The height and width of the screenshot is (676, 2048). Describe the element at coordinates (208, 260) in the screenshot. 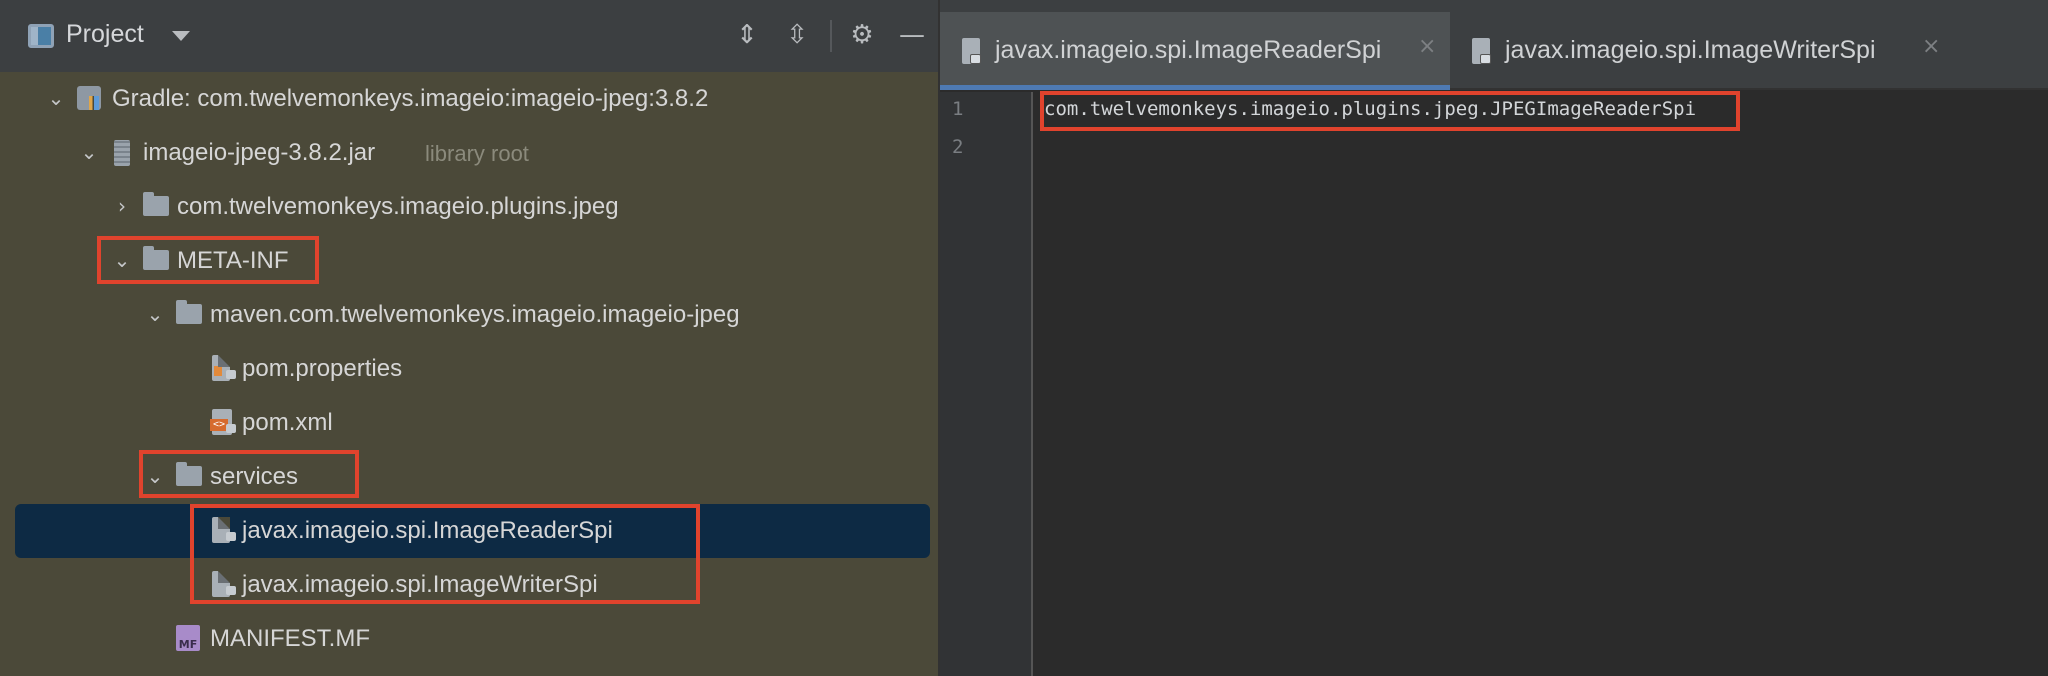

I see `highlight-meta-inf` at that location.